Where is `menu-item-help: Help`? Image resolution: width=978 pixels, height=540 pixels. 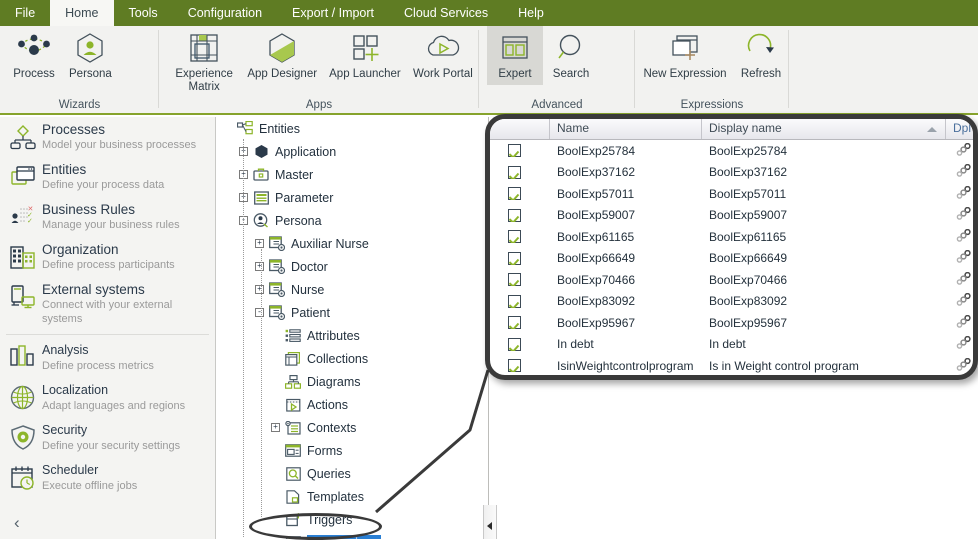 menu-item-help: Help is located at coordinates (531, 13).